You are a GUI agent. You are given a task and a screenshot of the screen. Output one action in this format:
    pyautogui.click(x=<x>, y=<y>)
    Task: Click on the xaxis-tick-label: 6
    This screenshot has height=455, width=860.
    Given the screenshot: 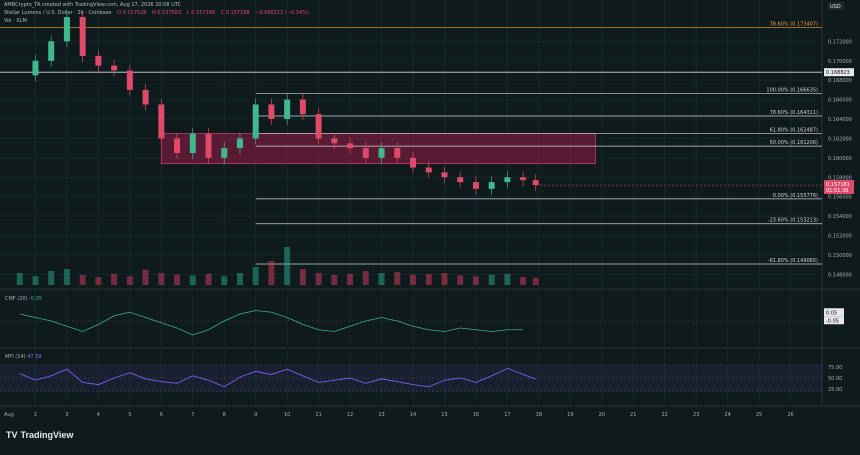 What is the action you would take?
    pyautogui.click(x=161, y=415)
    